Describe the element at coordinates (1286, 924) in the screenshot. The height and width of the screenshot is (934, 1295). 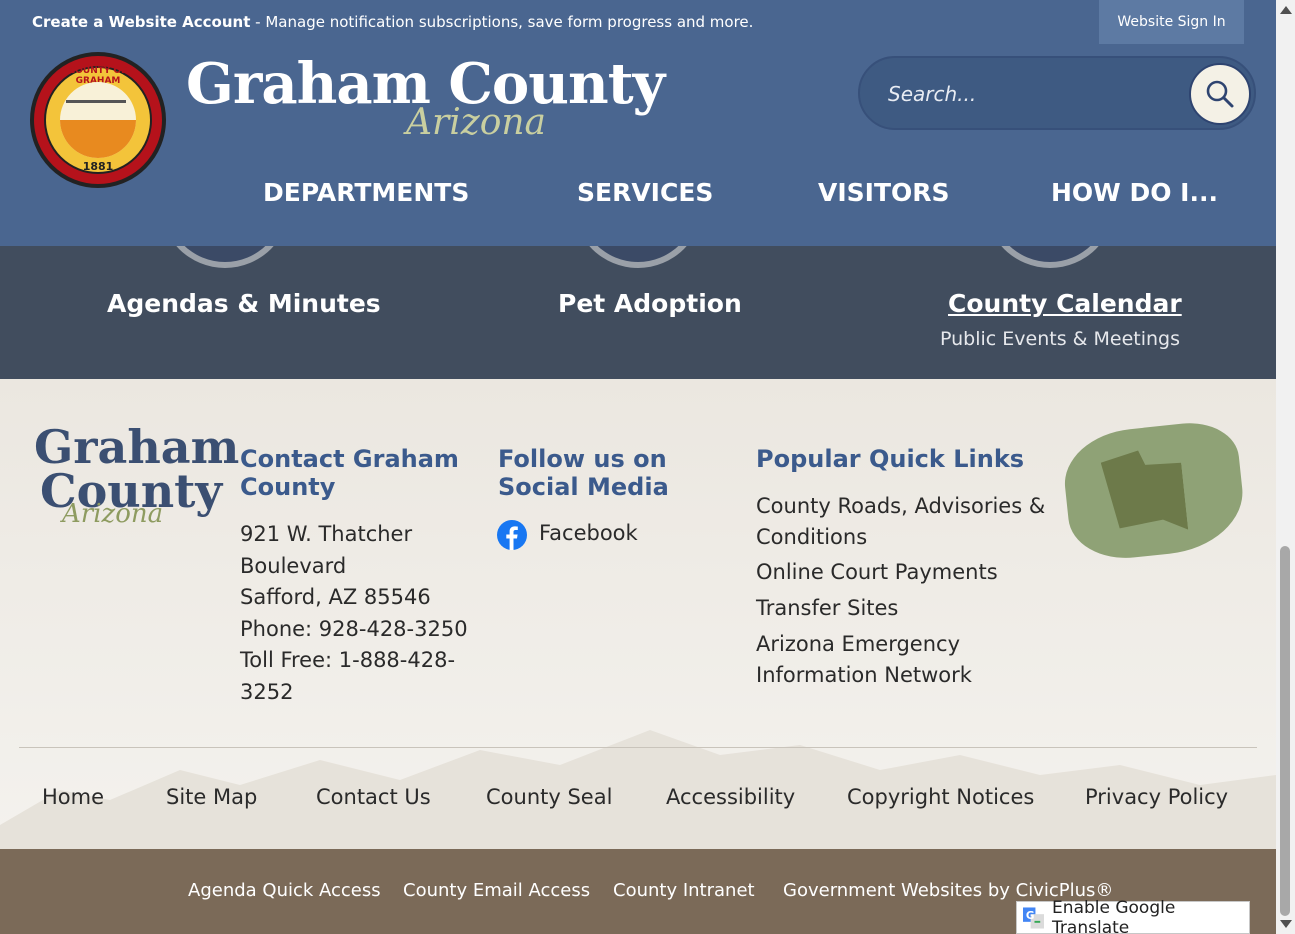
I see `scroll-down-arrow-icon` at that location.